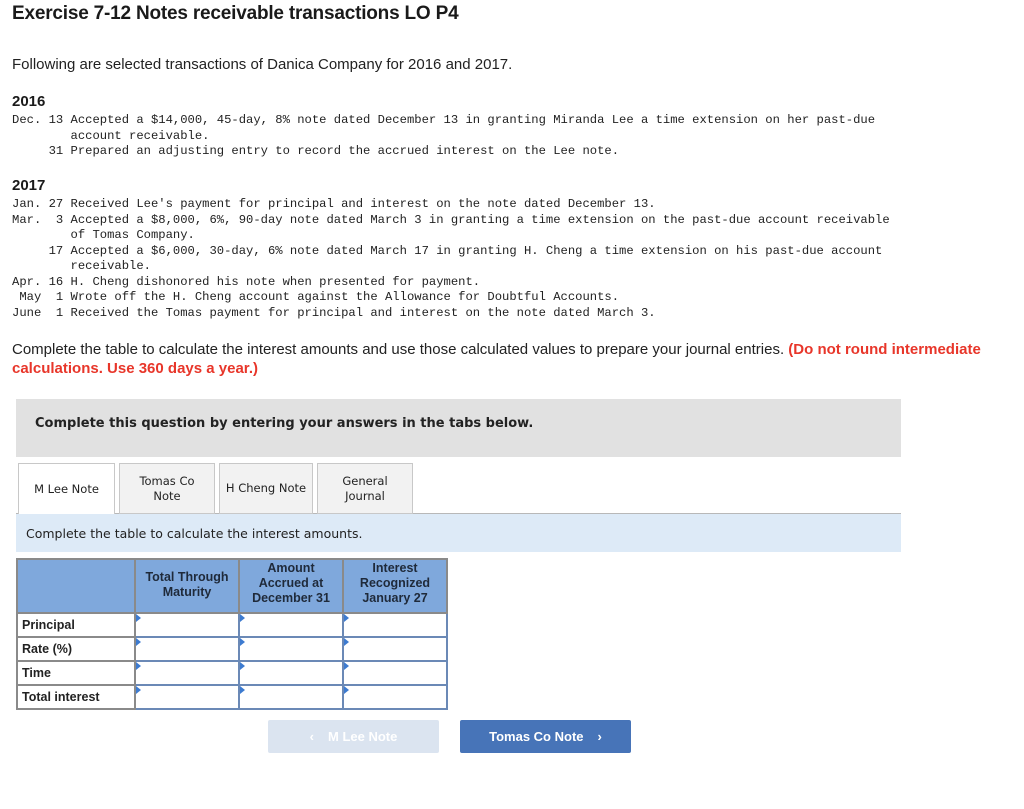  Describe the element at coordinates (363, 736) in the screenshot. I see `prev-button-label: M Lee Note` at that location.